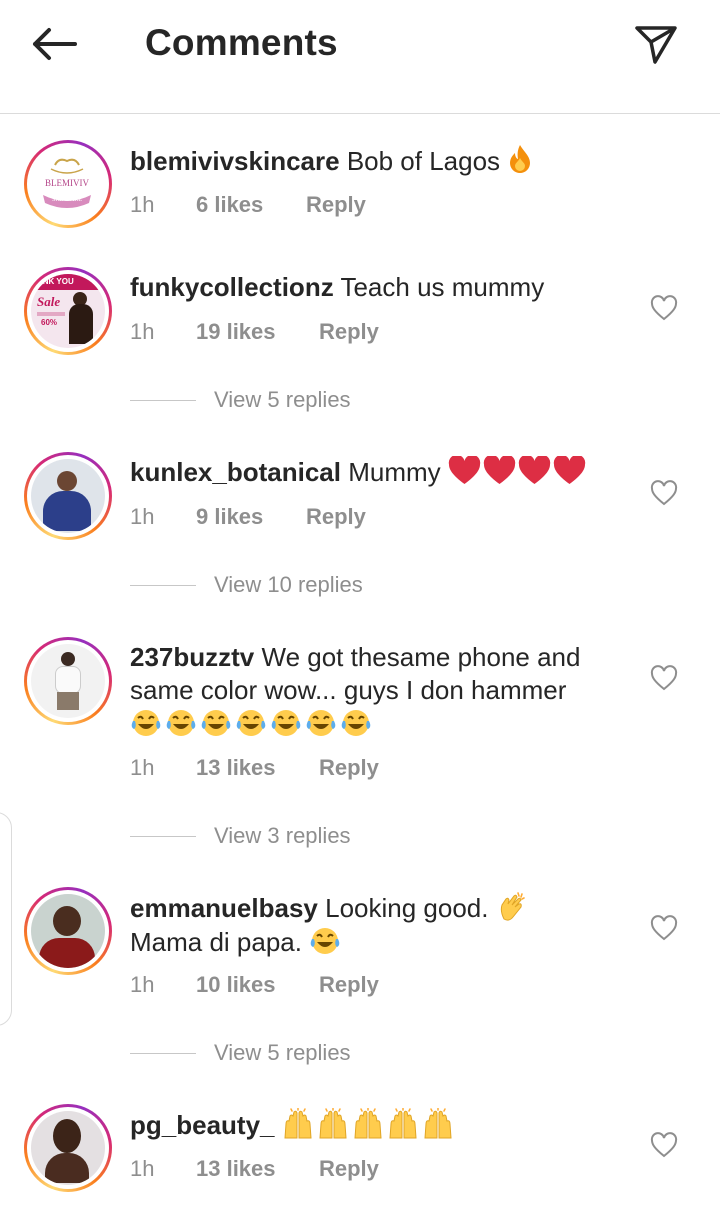 This screenshot has height=1212, width=720. What do you see at coordinates (407, 908) in the screenshot?
I see `comment-body: Looking good.` at bounding box center [407, 908].